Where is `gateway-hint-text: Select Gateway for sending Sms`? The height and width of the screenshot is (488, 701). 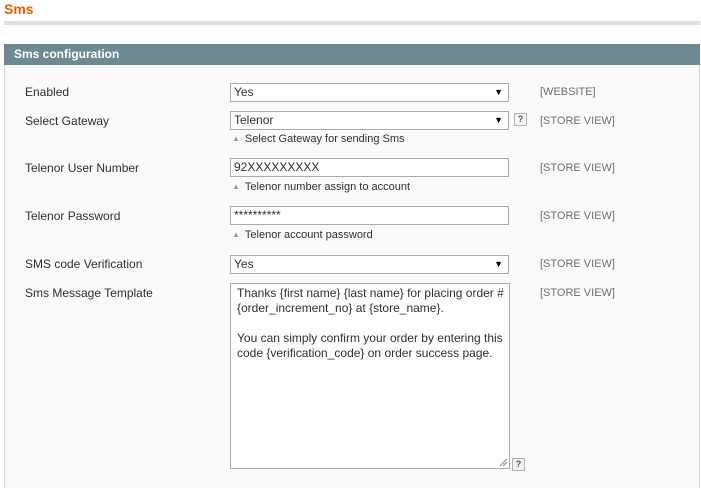
gateway-hint-text: Select Gateway for sending Sms is located at coordinates (324, 139).